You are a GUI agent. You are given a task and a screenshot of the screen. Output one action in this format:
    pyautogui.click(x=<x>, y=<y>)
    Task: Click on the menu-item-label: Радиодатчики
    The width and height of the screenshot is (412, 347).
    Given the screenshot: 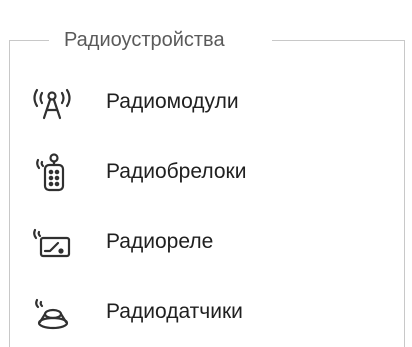 What is the action you would take?
    pyautogui.click(x=174, y=311)
    